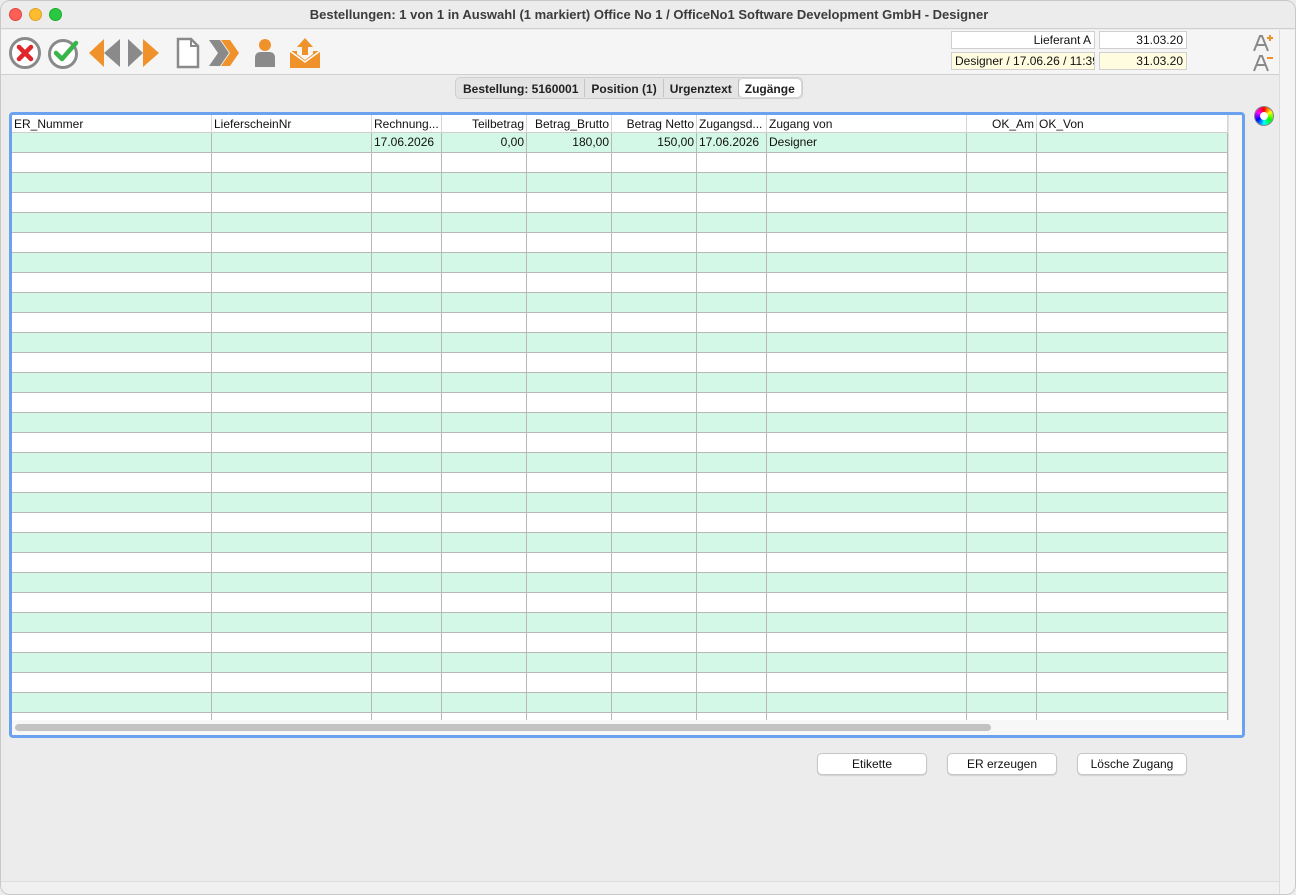 Image resolution: width=1296 pixels, height=895 pixels. Describe the element at coordinates (732, 143) in the screenshot. I see `cell-zugangsd: 17.06.2026` at that location.